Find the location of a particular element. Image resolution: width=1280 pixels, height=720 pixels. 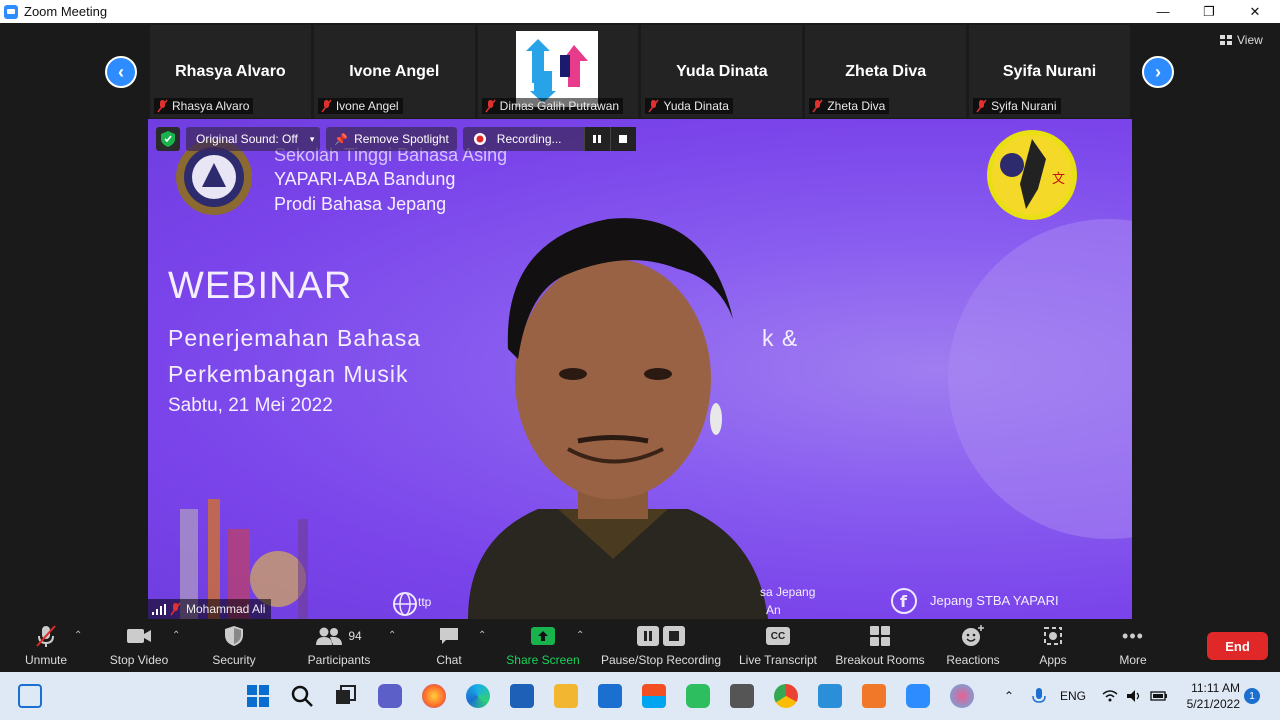

previous-page-button: ‹ is located at coordinates (121, 72).